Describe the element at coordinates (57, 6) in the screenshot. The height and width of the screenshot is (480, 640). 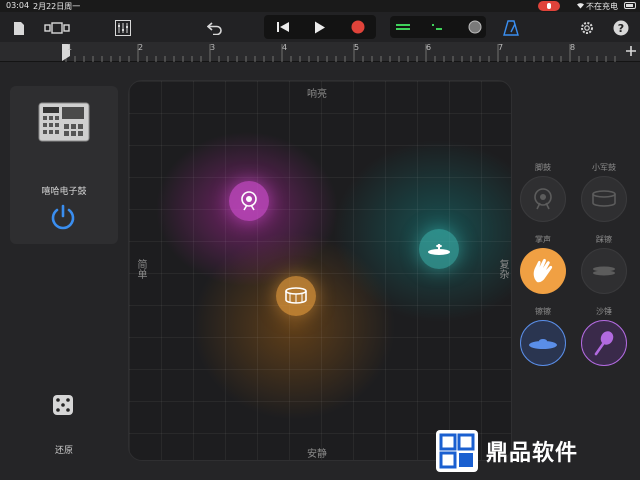
I see `status-date: 2月22日周一` at that location.